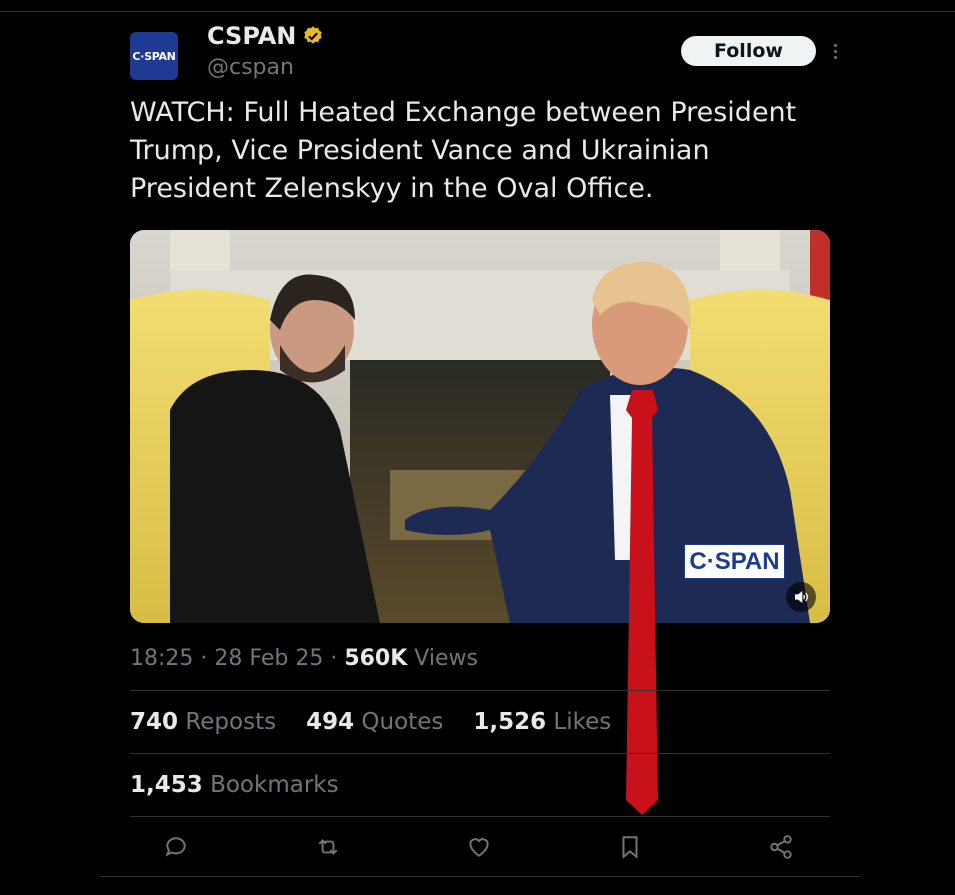  Describe the element at coordinates (313, 35) in the screenshot. I see `verified-badge-icon` at that location.